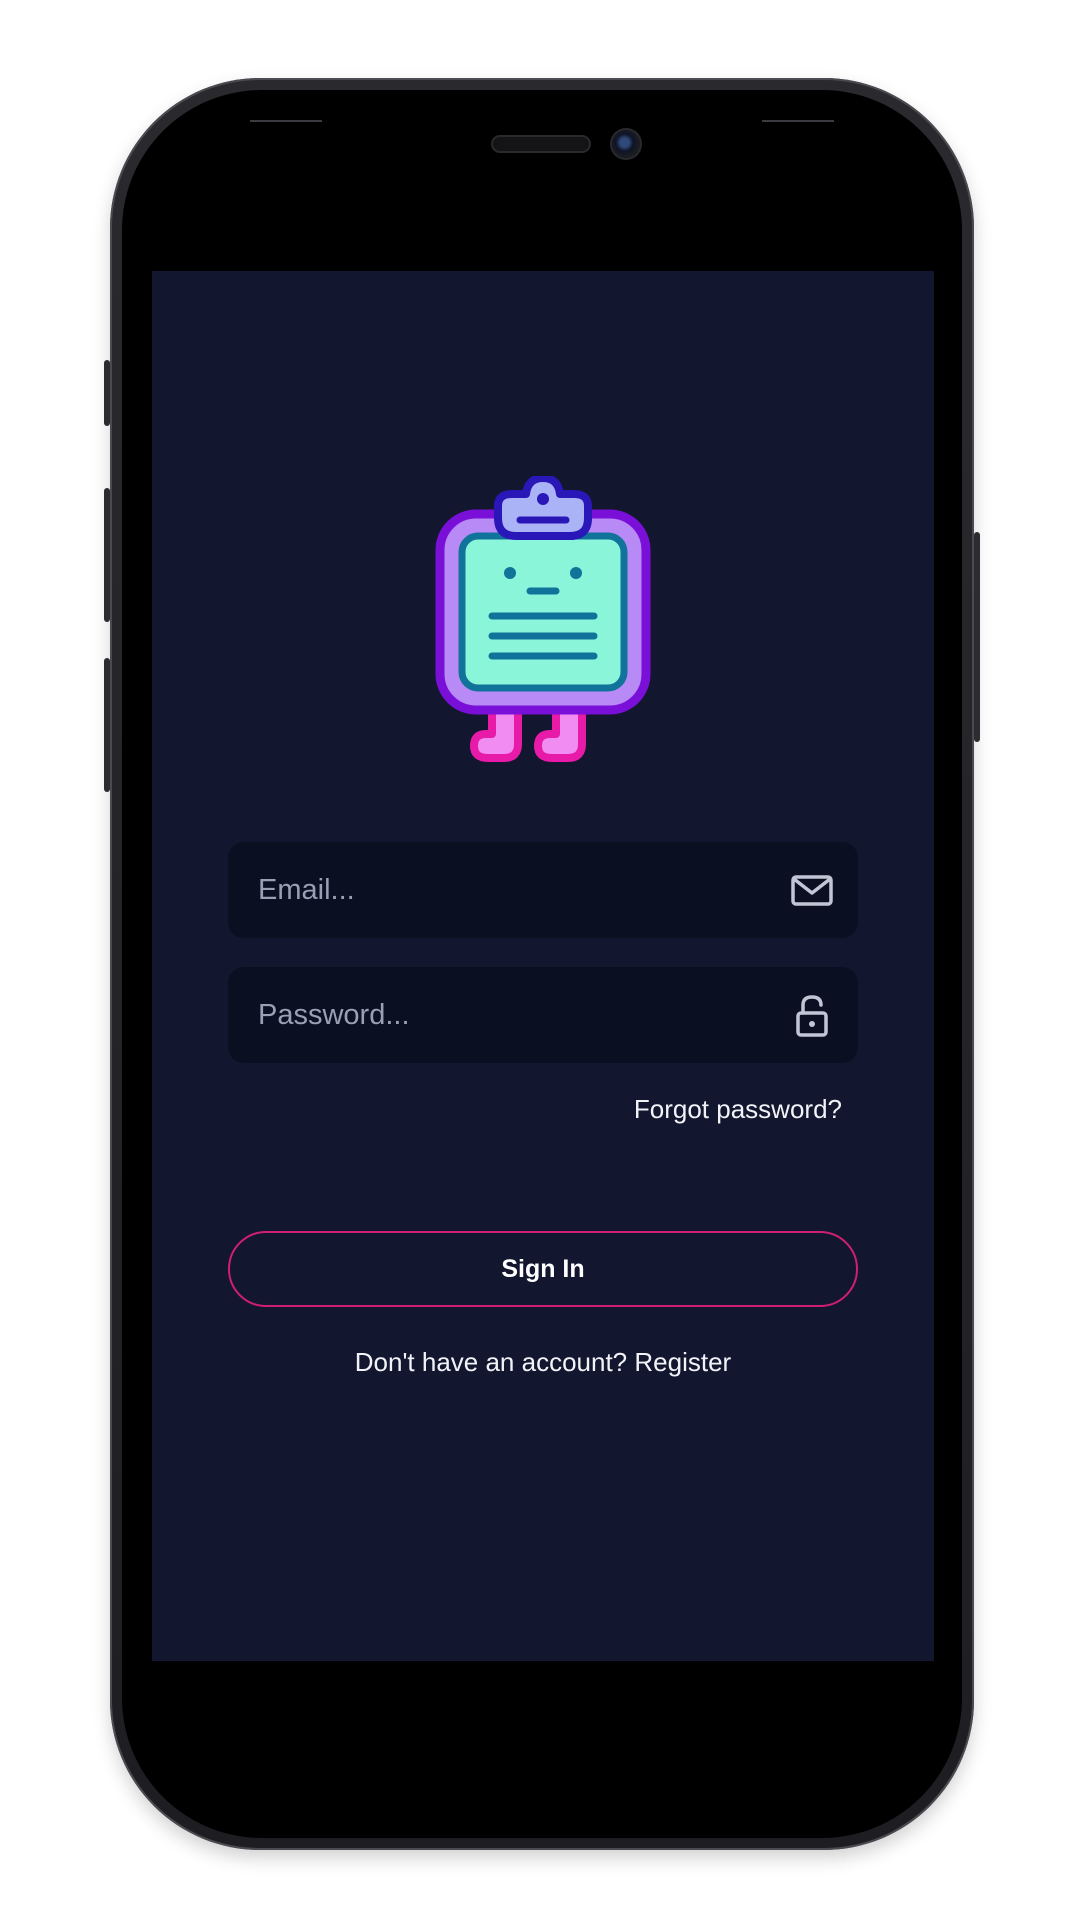 This screenshot has width=1080, height=1920. What do you see at coordinates (107, 393) in the screenshot?
I see `mute-switch` at bounding box center [107, 393].